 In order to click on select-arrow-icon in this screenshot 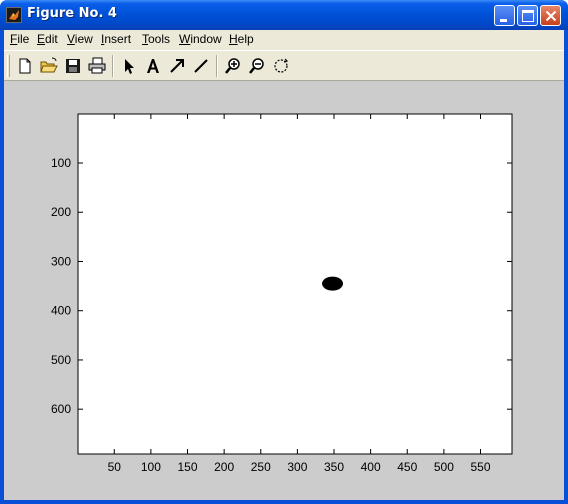, I will do `click(129, 66)`.